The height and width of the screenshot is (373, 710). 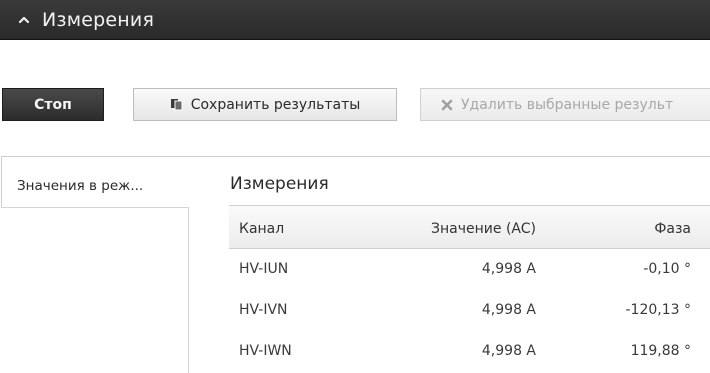 I want to click on save-results-button: Сохранить результаты, so click(x=265, y=104).